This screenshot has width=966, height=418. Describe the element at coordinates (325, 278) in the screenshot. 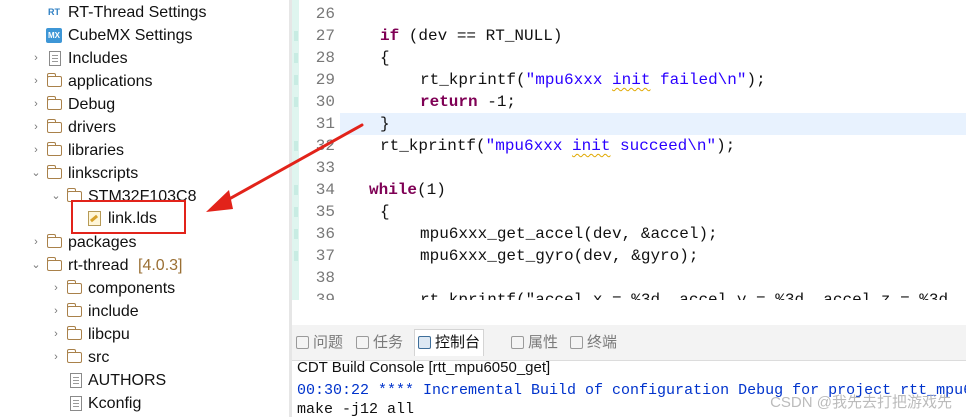

I see `line-number: 38` at that location.